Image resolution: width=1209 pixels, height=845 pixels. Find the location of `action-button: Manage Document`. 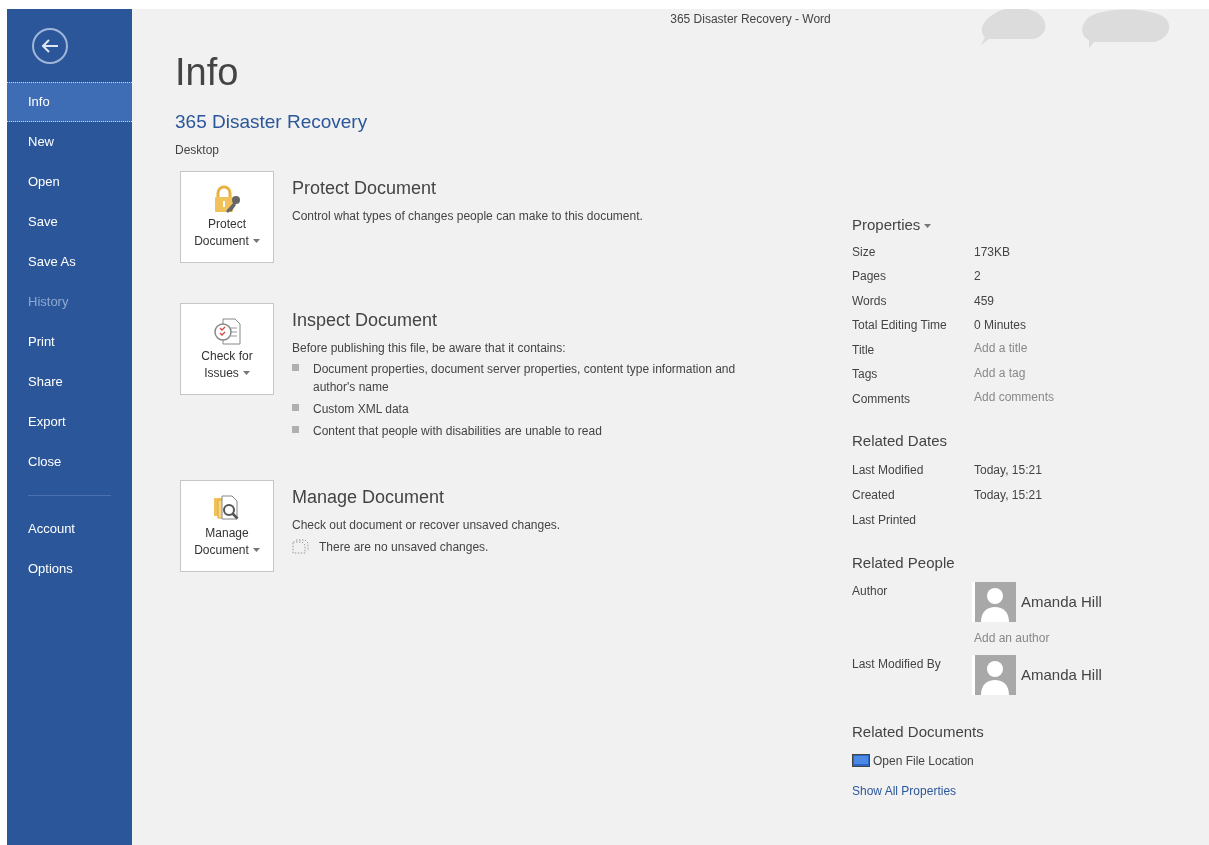

action-button: Manage Document is located at coordinates (227, 525).